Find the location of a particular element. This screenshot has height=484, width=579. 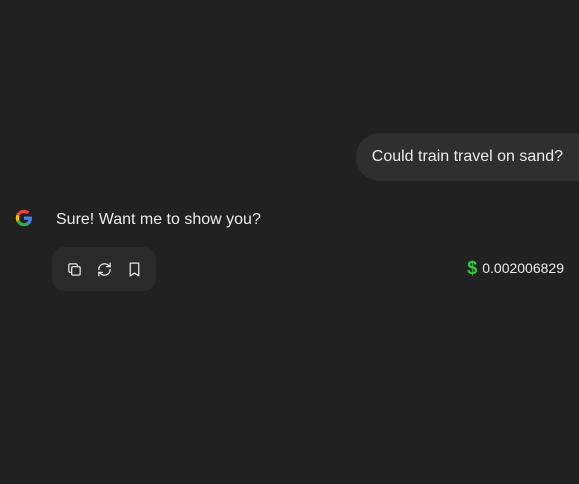

refresh-icon is located at coordinates (104, 269).